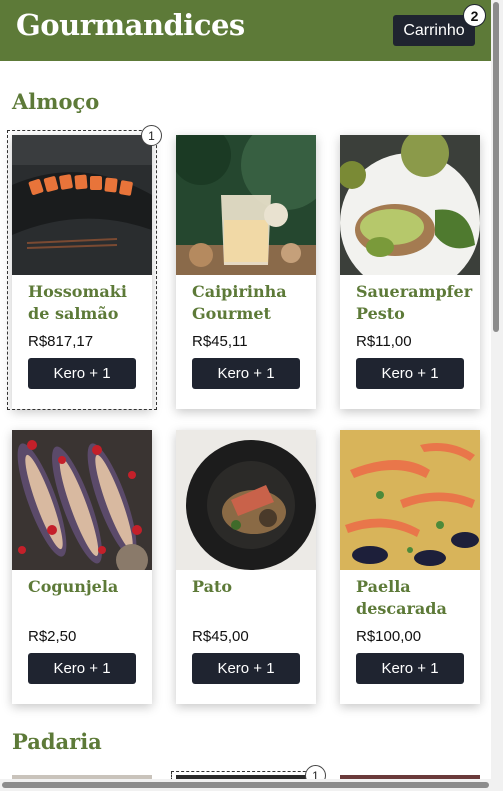  I want to click on item-qty-badge: 1, so click(151, 135).